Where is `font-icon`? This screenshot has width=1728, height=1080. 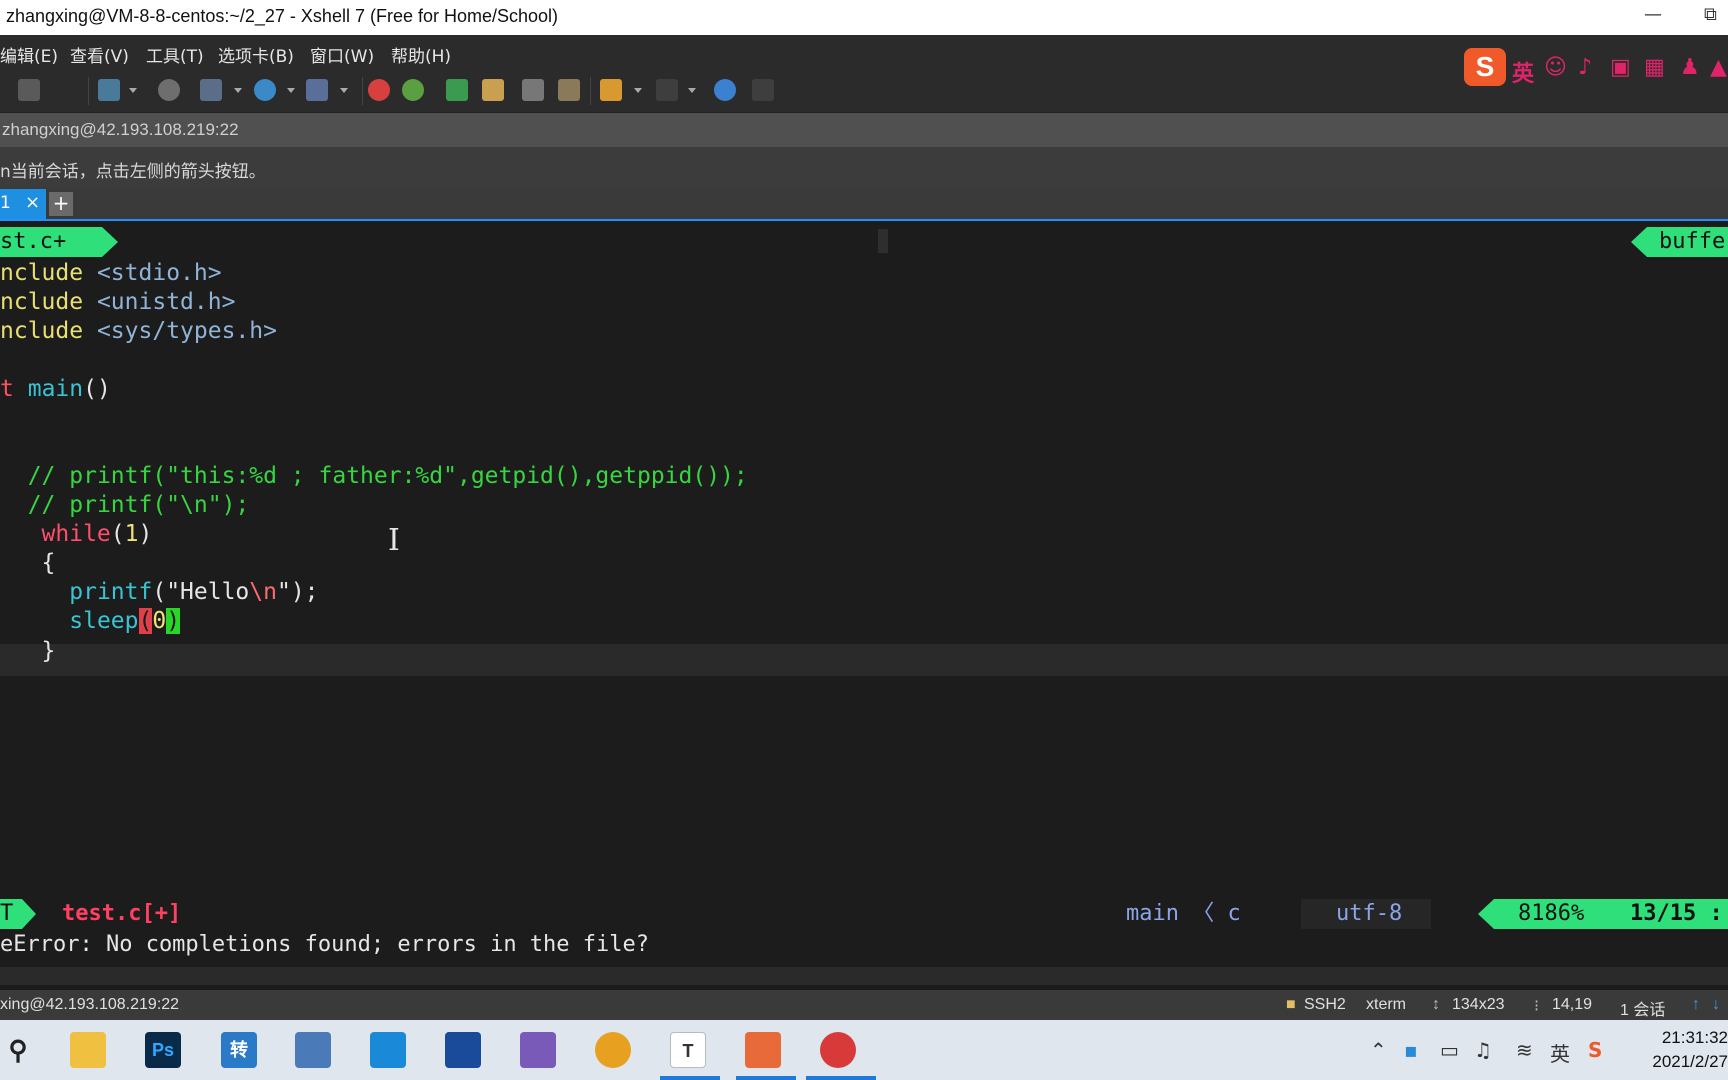
font-icon is located at coordinates (317, 90).